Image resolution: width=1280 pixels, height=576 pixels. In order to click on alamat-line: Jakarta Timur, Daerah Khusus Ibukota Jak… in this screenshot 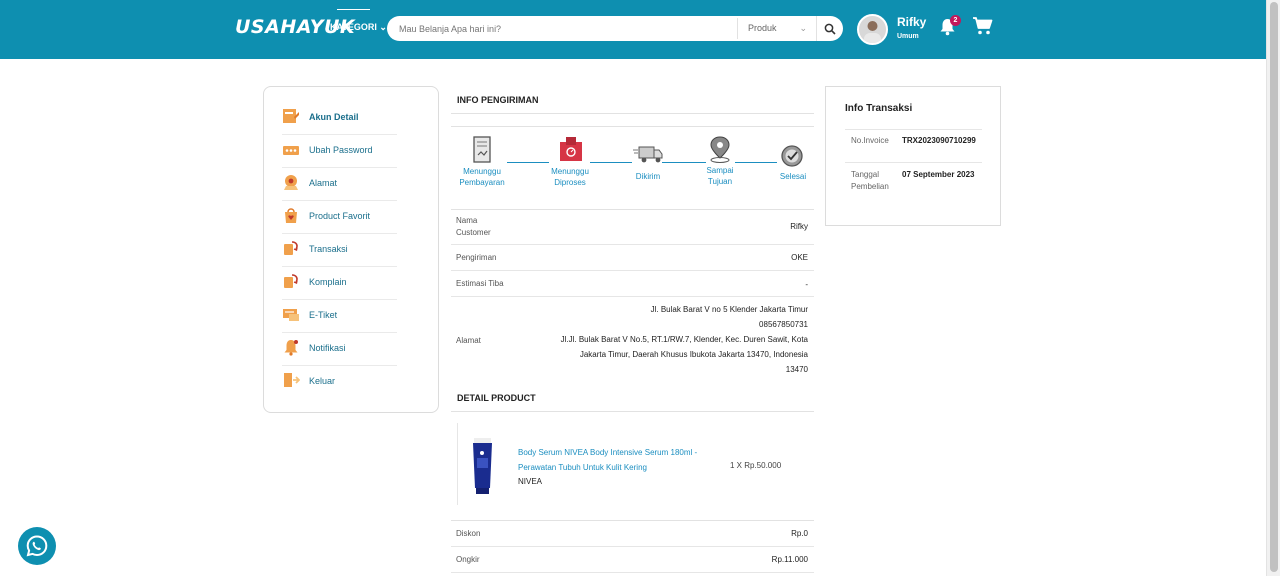, I will do `click(693, 354)`.